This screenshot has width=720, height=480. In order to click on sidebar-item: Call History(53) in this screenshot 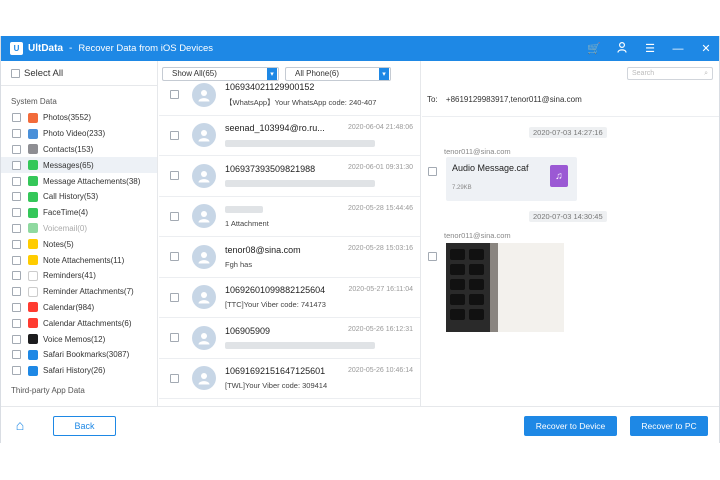, I will do `click(79, 197)`.